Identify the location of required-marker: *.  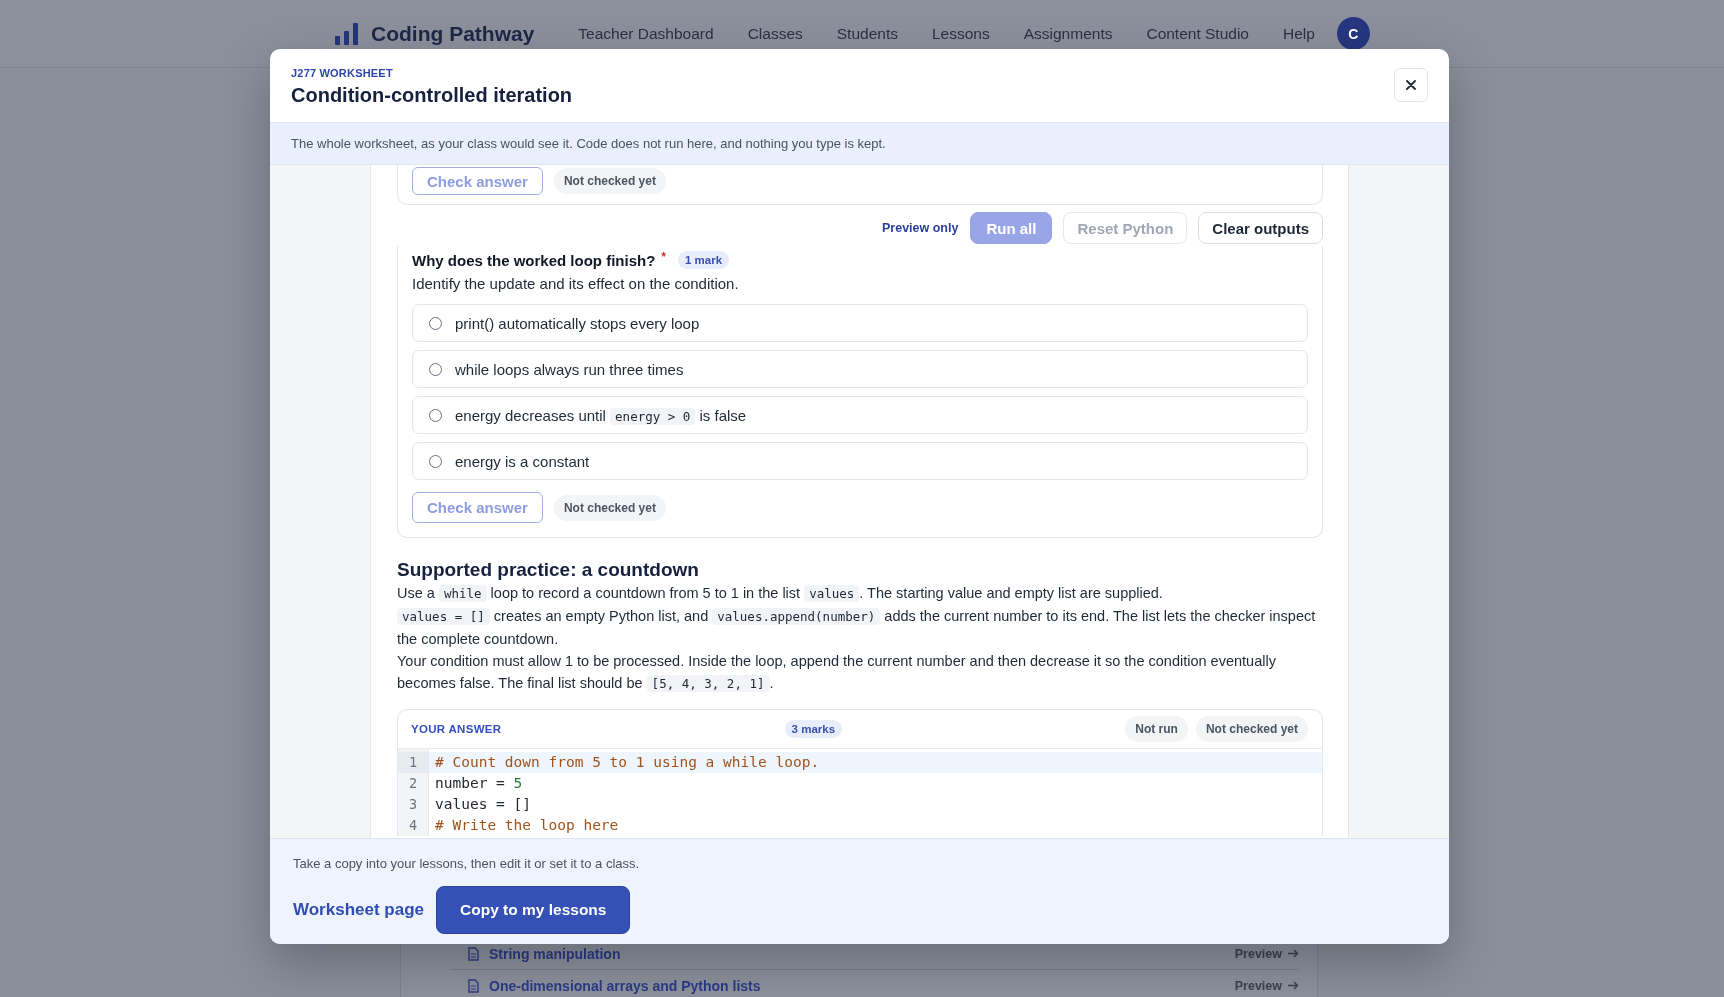
(663, 257).